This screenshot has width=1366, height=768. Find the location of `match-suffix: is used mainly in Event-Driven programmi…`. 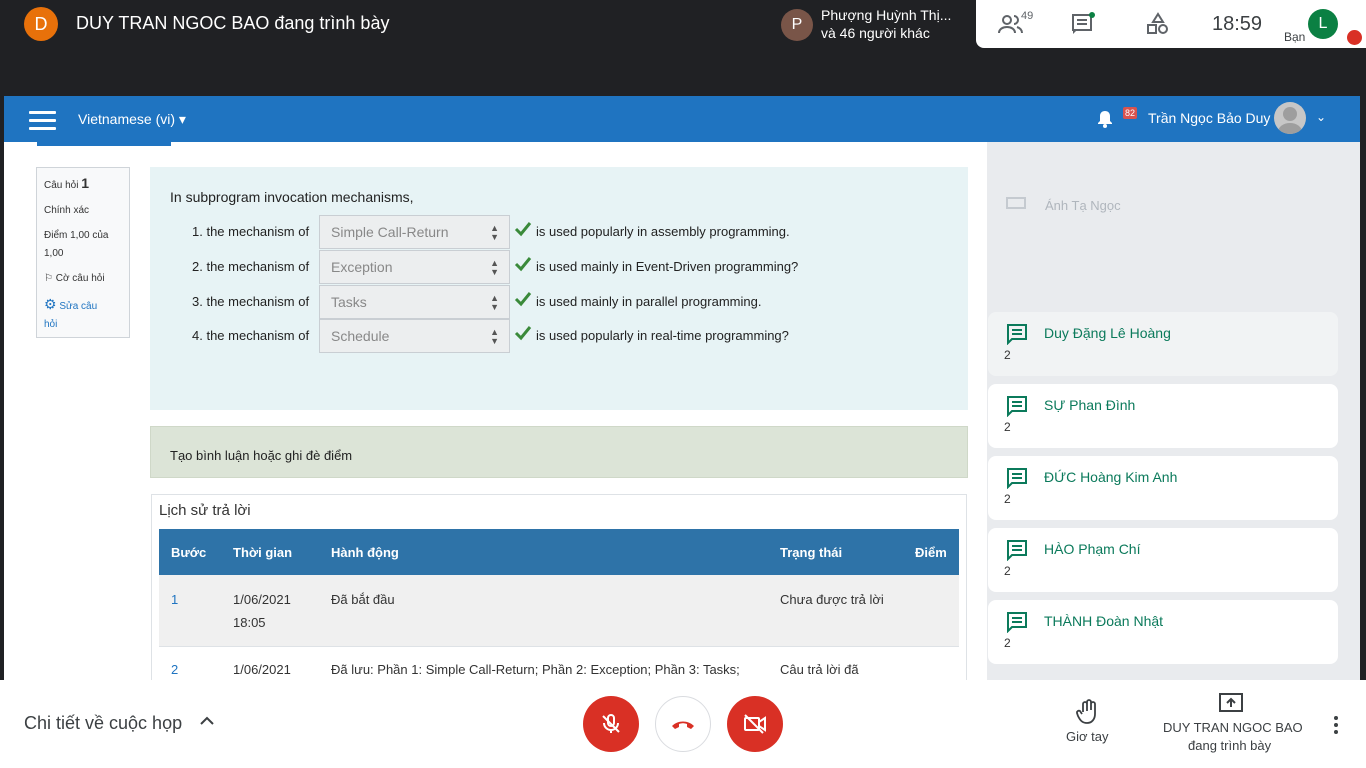

match-suffix: is used mainly in Event-Driven programmi… is located at coordinates (667, 266).